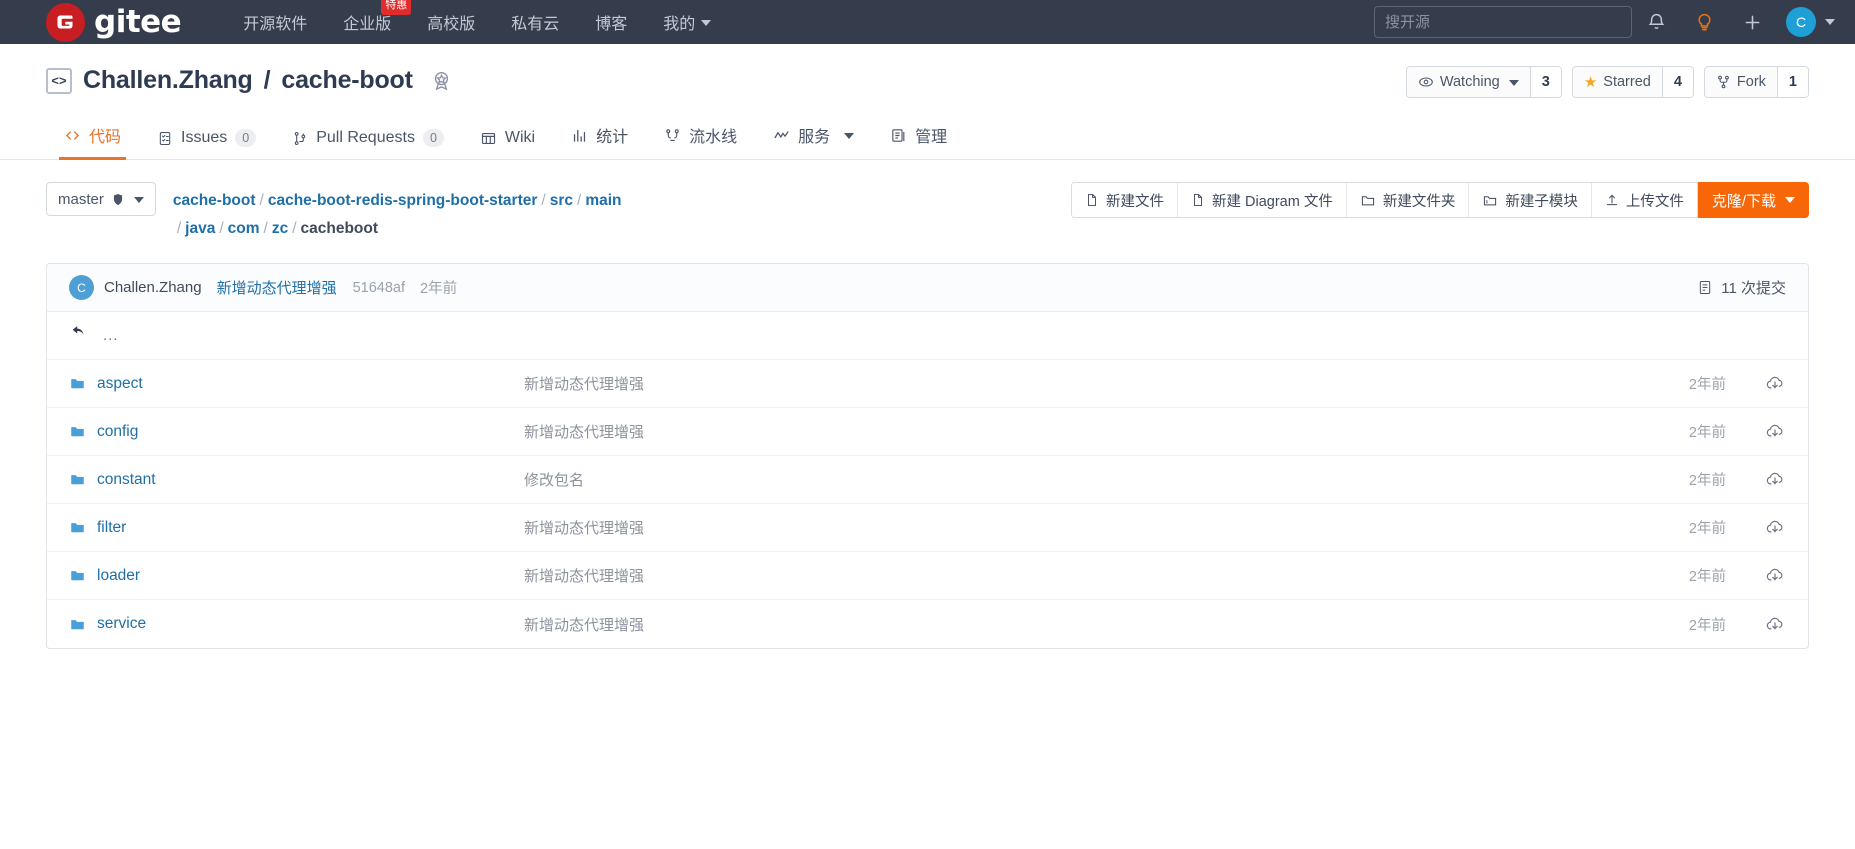 This screenshot has height=849, width=1855. I want to click on nav-label: 高校版, so click(451, 24).